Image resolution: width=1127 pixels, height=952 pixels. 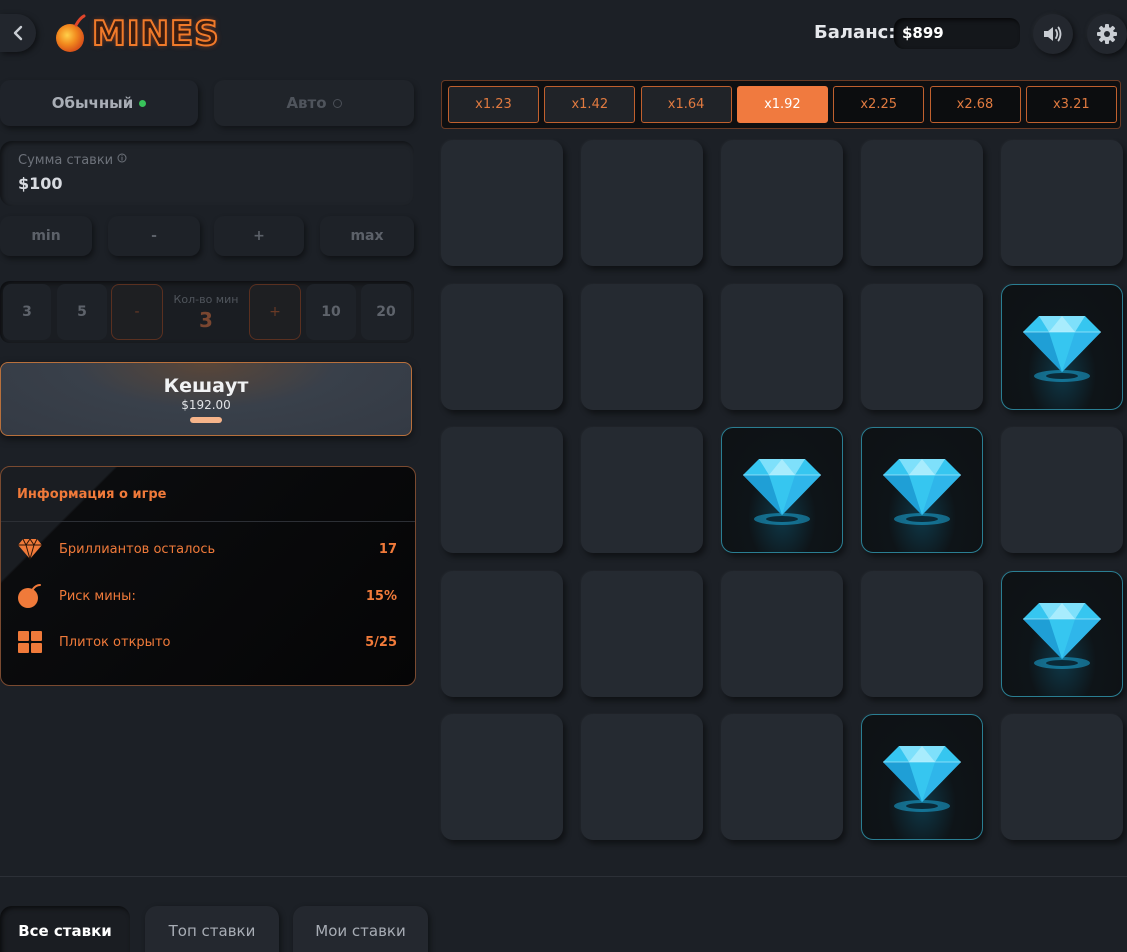 I want to click on bet-amount-field: Сумма ставки $100, so click(x=207, y=173).